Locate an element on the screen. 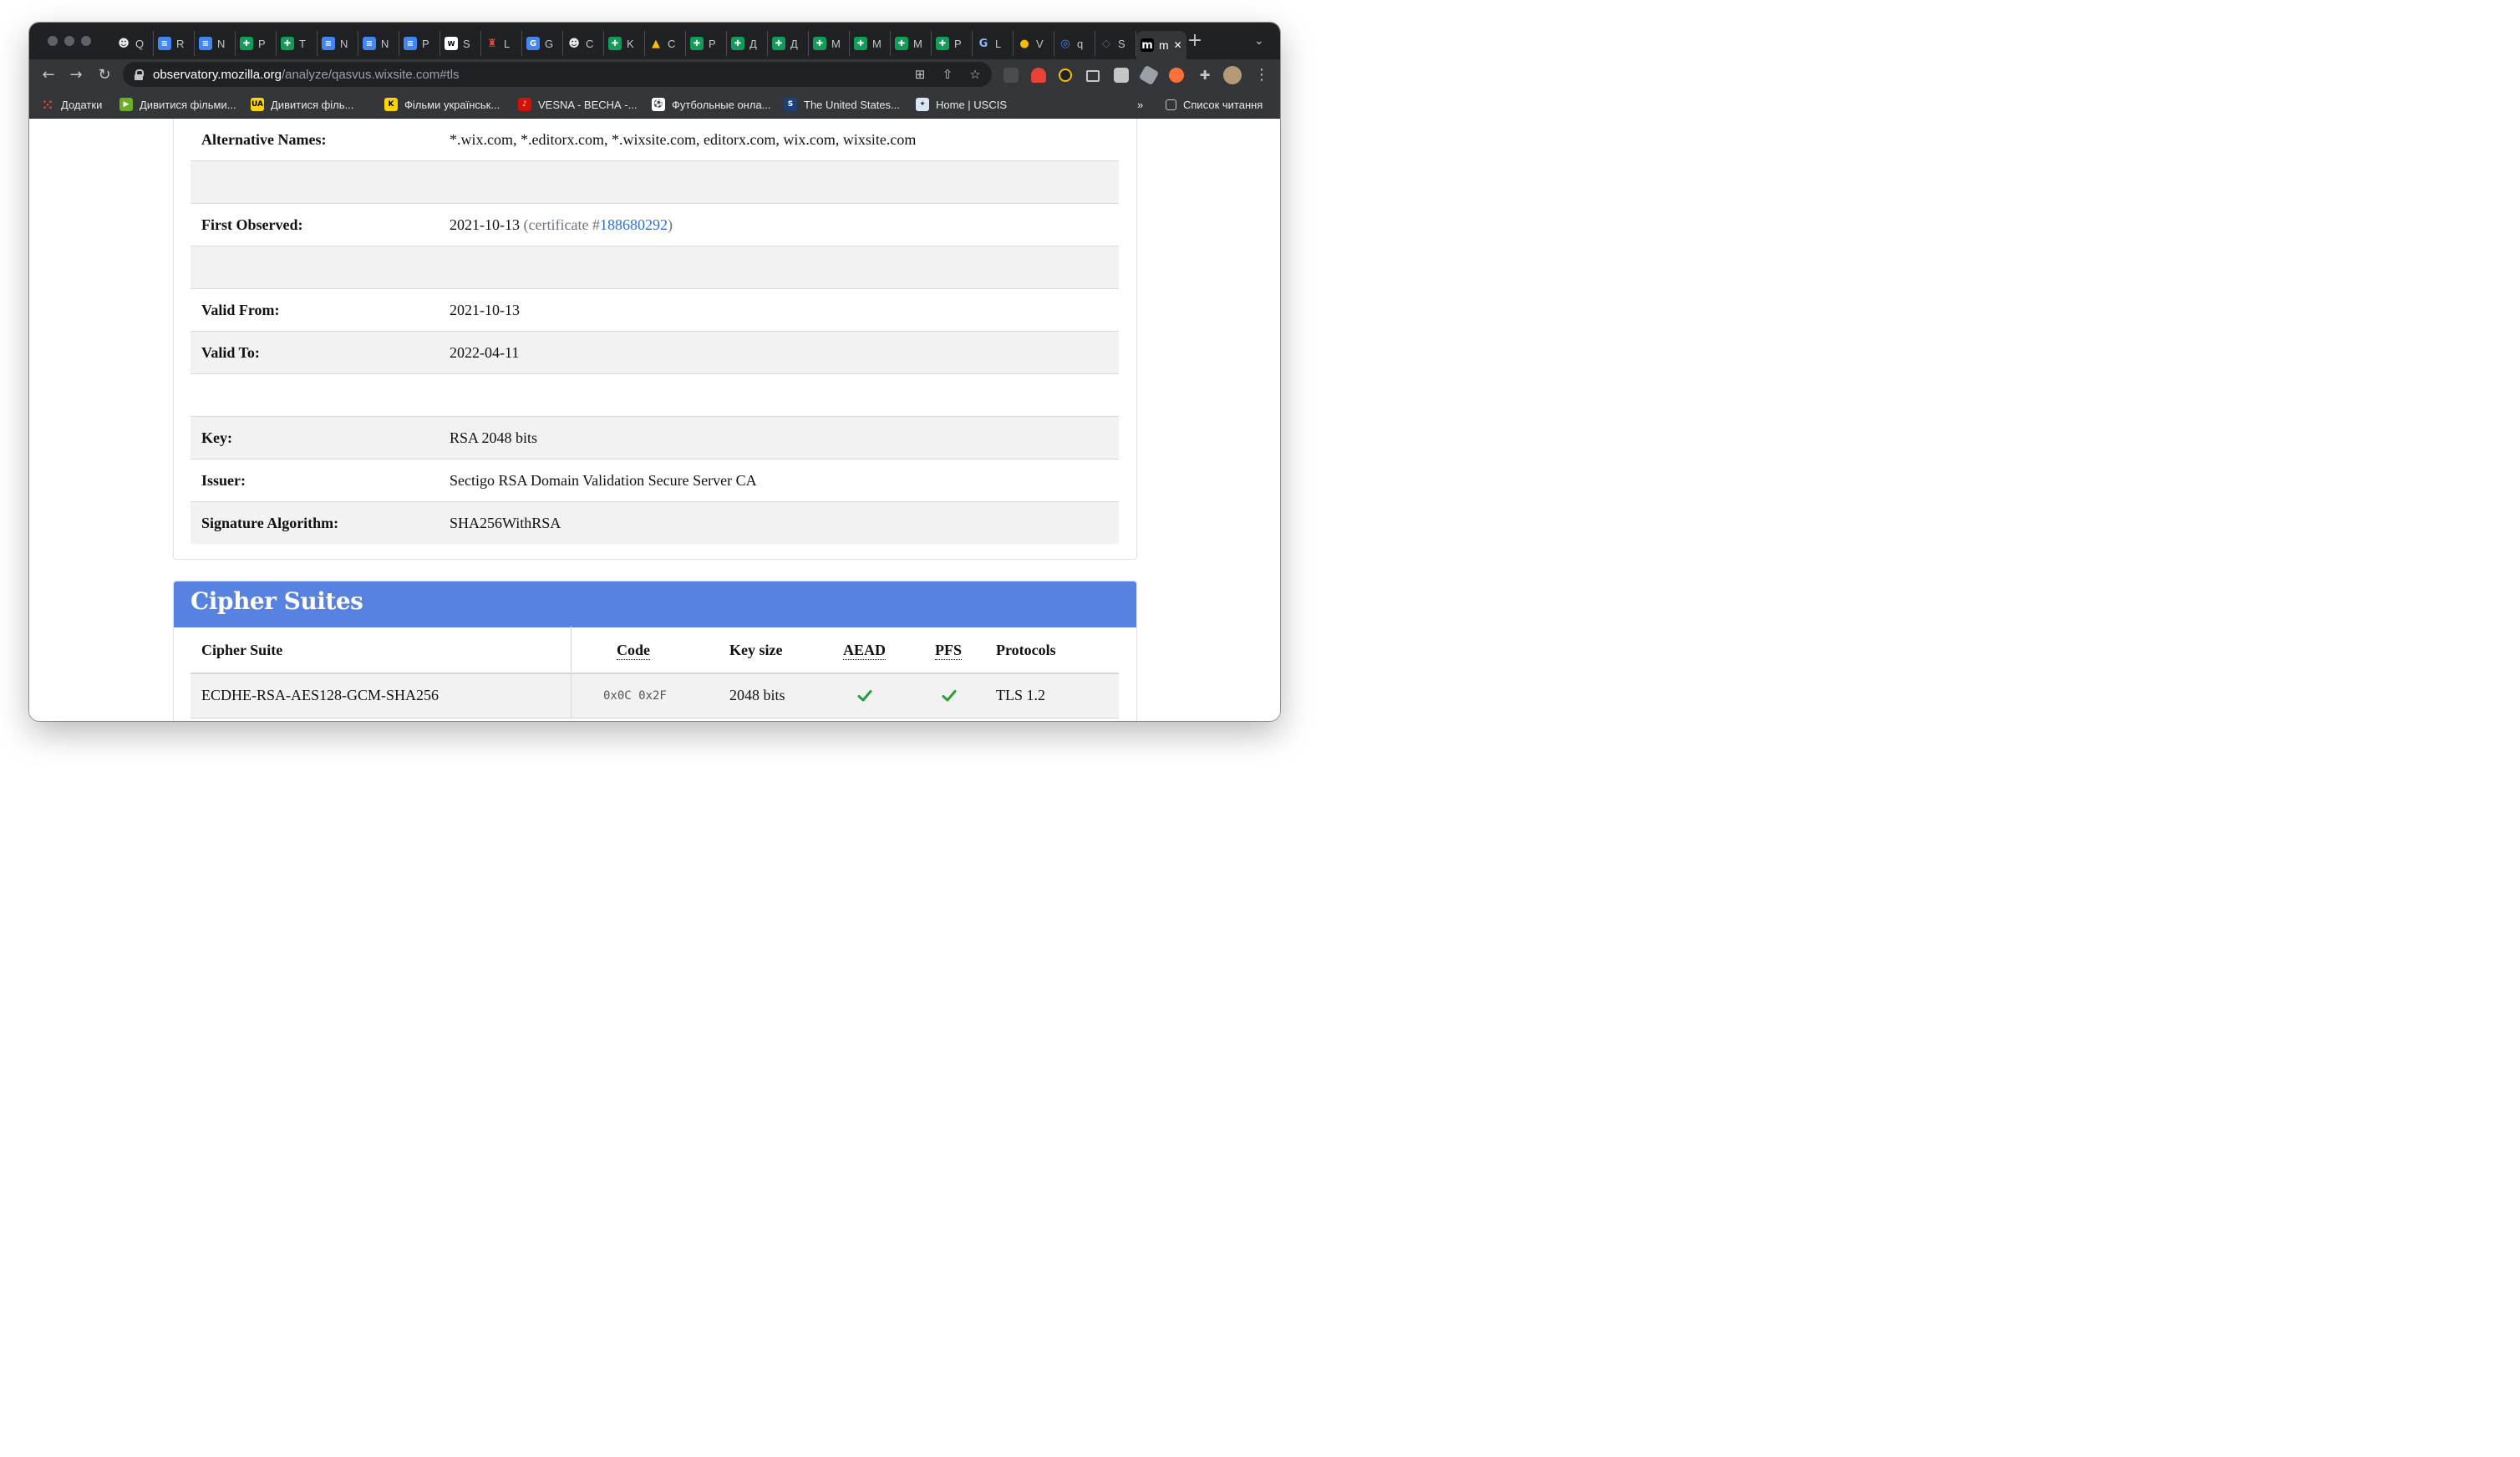  reload-icon: ↻ is located at coordinates (104, 75).